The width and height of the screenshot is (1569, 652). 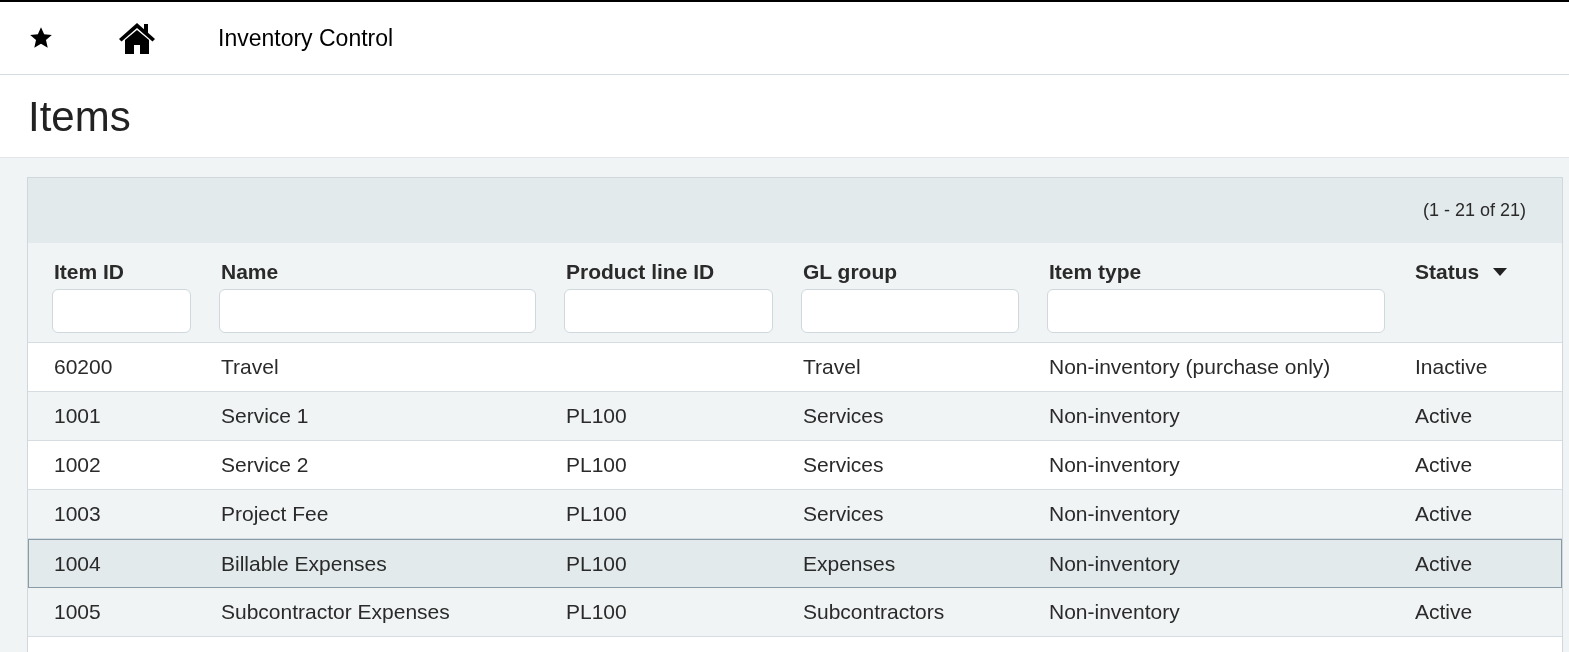 What do you see at coordinates (79, 116) in the screenshot?
I see `page-title: Items` at bounding box center [79, 116].